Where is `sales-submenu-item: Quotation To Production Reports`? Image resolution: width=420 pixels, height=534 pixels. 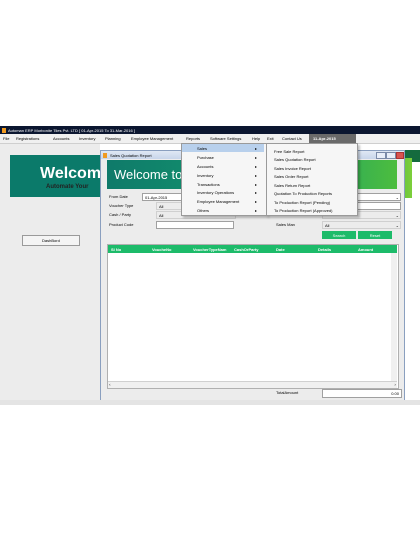 sales-submenu-item: Quotation To Production Reports is located at coordinates (303, 193).